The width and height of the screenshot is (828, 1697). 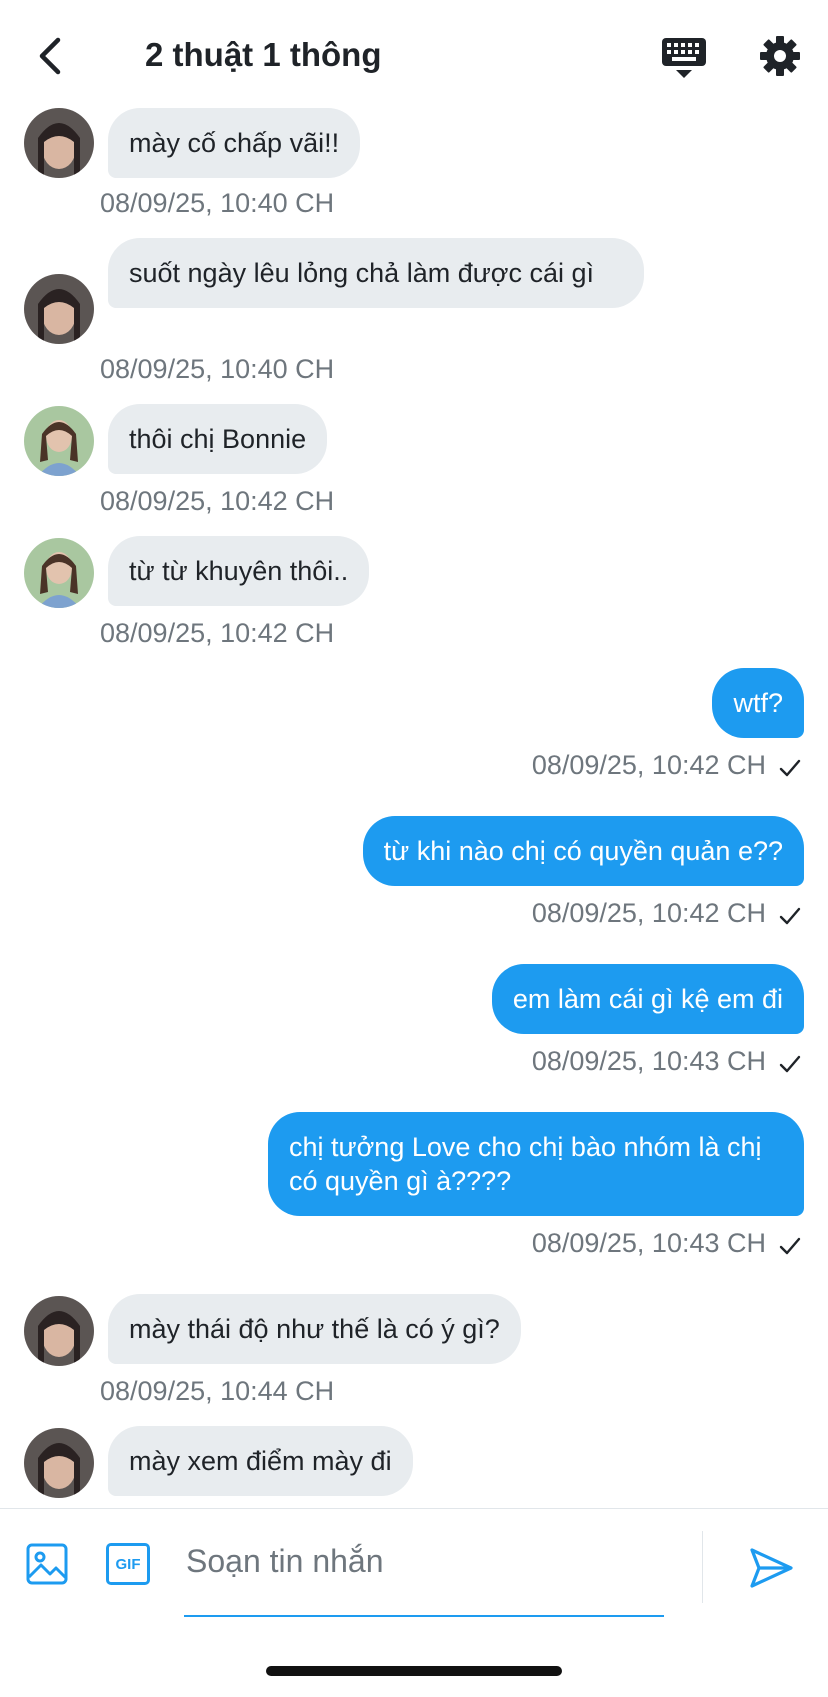 I want to click on back-arrow-icon, so click(x=54, y=56).